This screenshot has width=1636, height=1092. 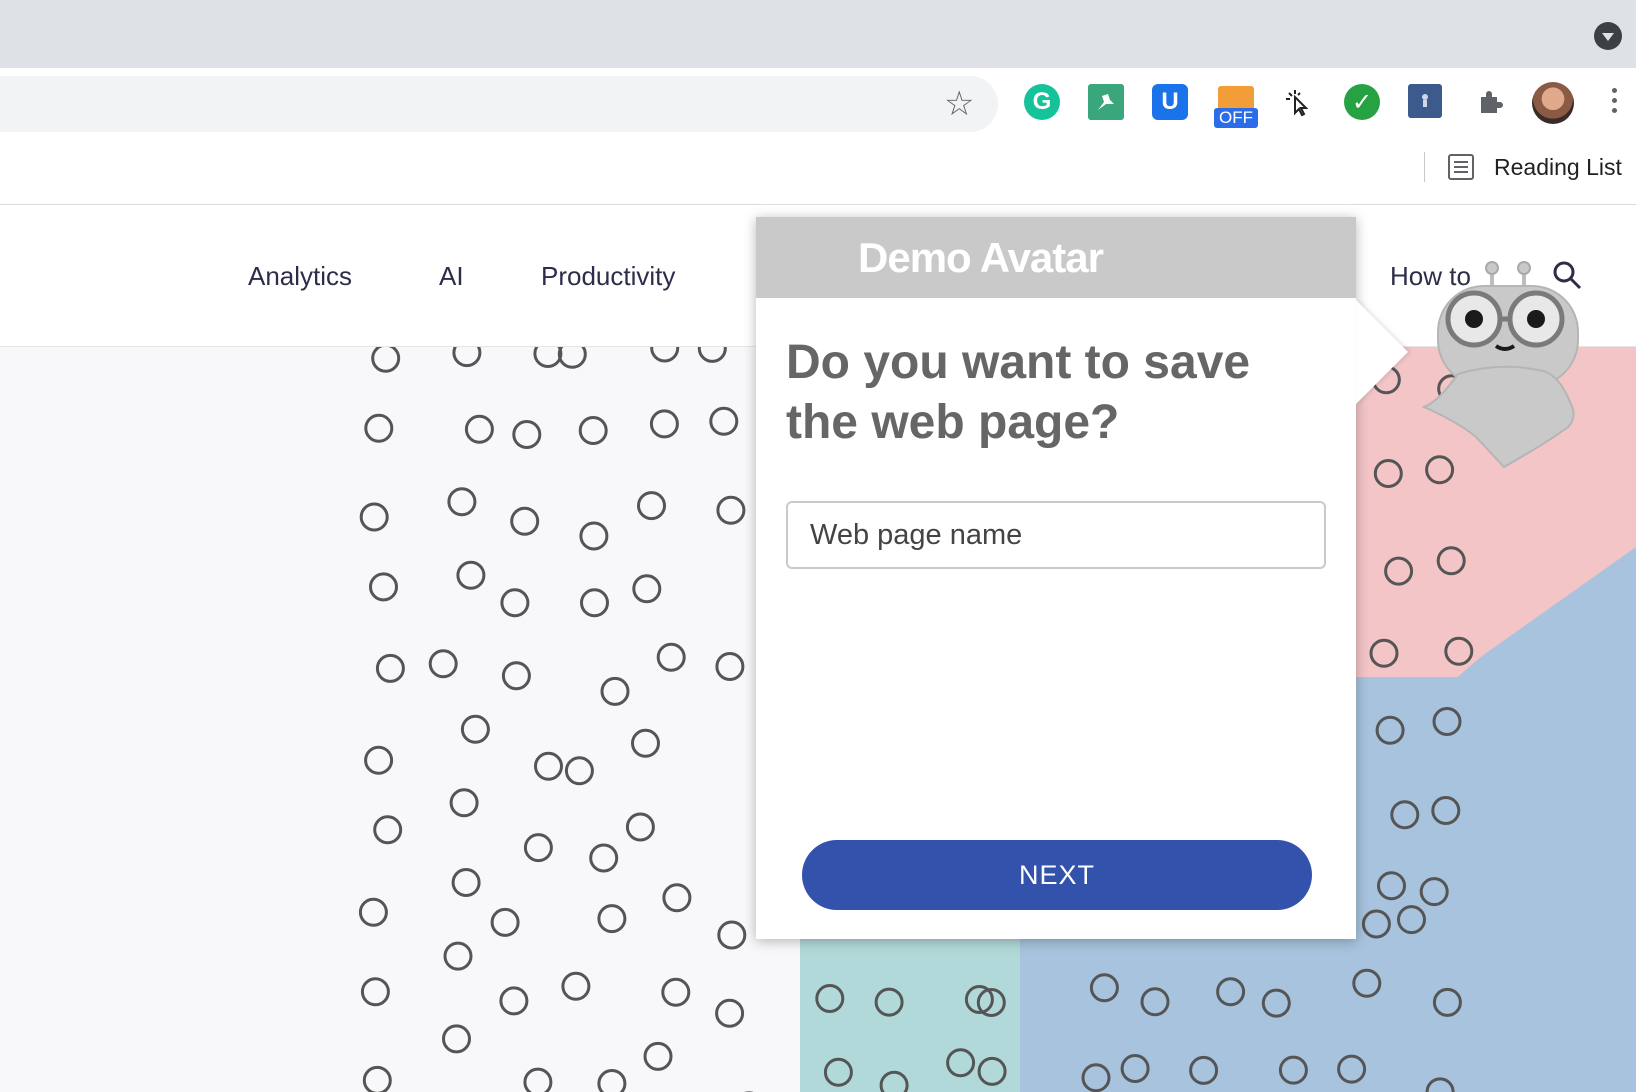 I want to click on off-badge: OFF, so click(x=1236, y=118).